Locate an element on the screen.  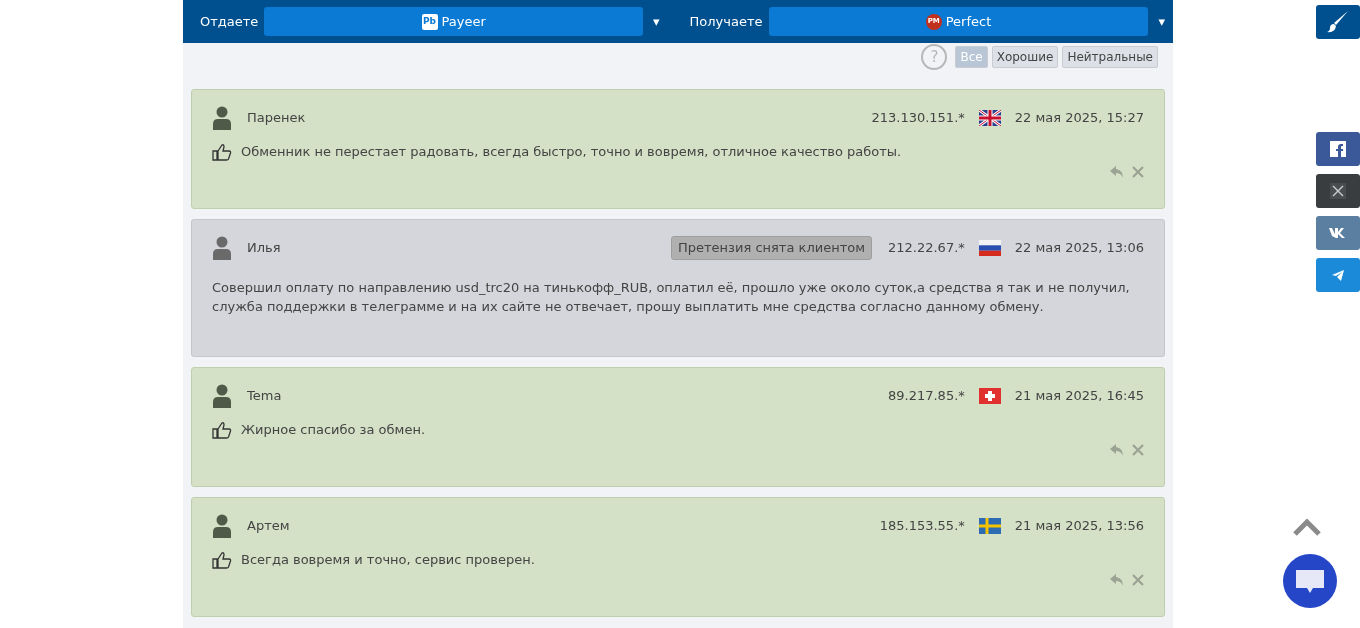
vk-button is located at coordinates (1338, 233).